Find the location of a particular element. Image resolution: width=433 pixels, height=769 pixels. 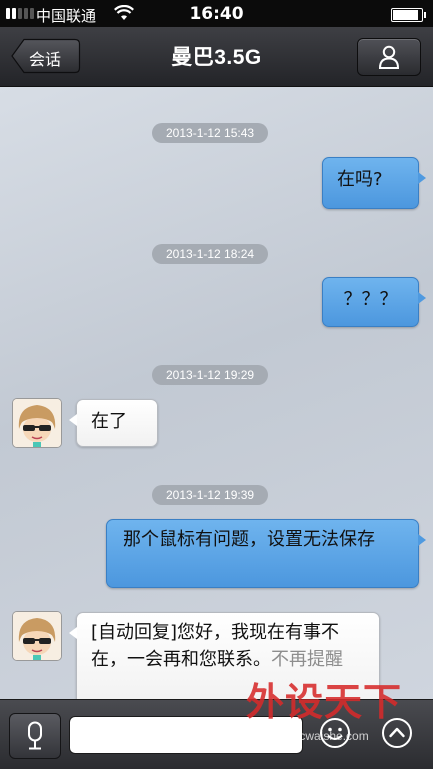

chat-title: 曼巴3.5G is located at coordinates (216, 57).